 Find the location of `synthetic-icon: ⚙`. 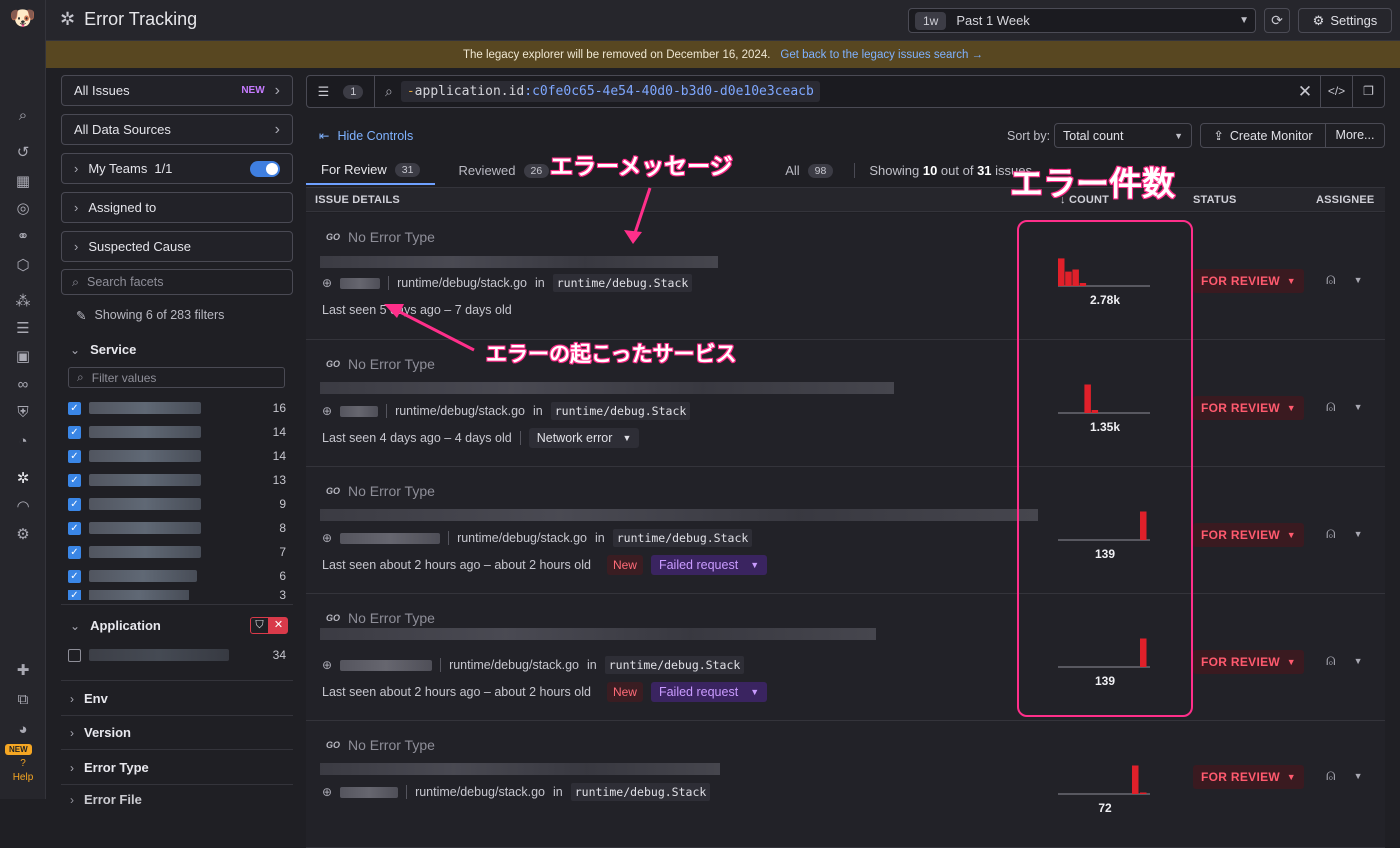

synthetic-icon: ⚙ is located at coordinates (23, 535).